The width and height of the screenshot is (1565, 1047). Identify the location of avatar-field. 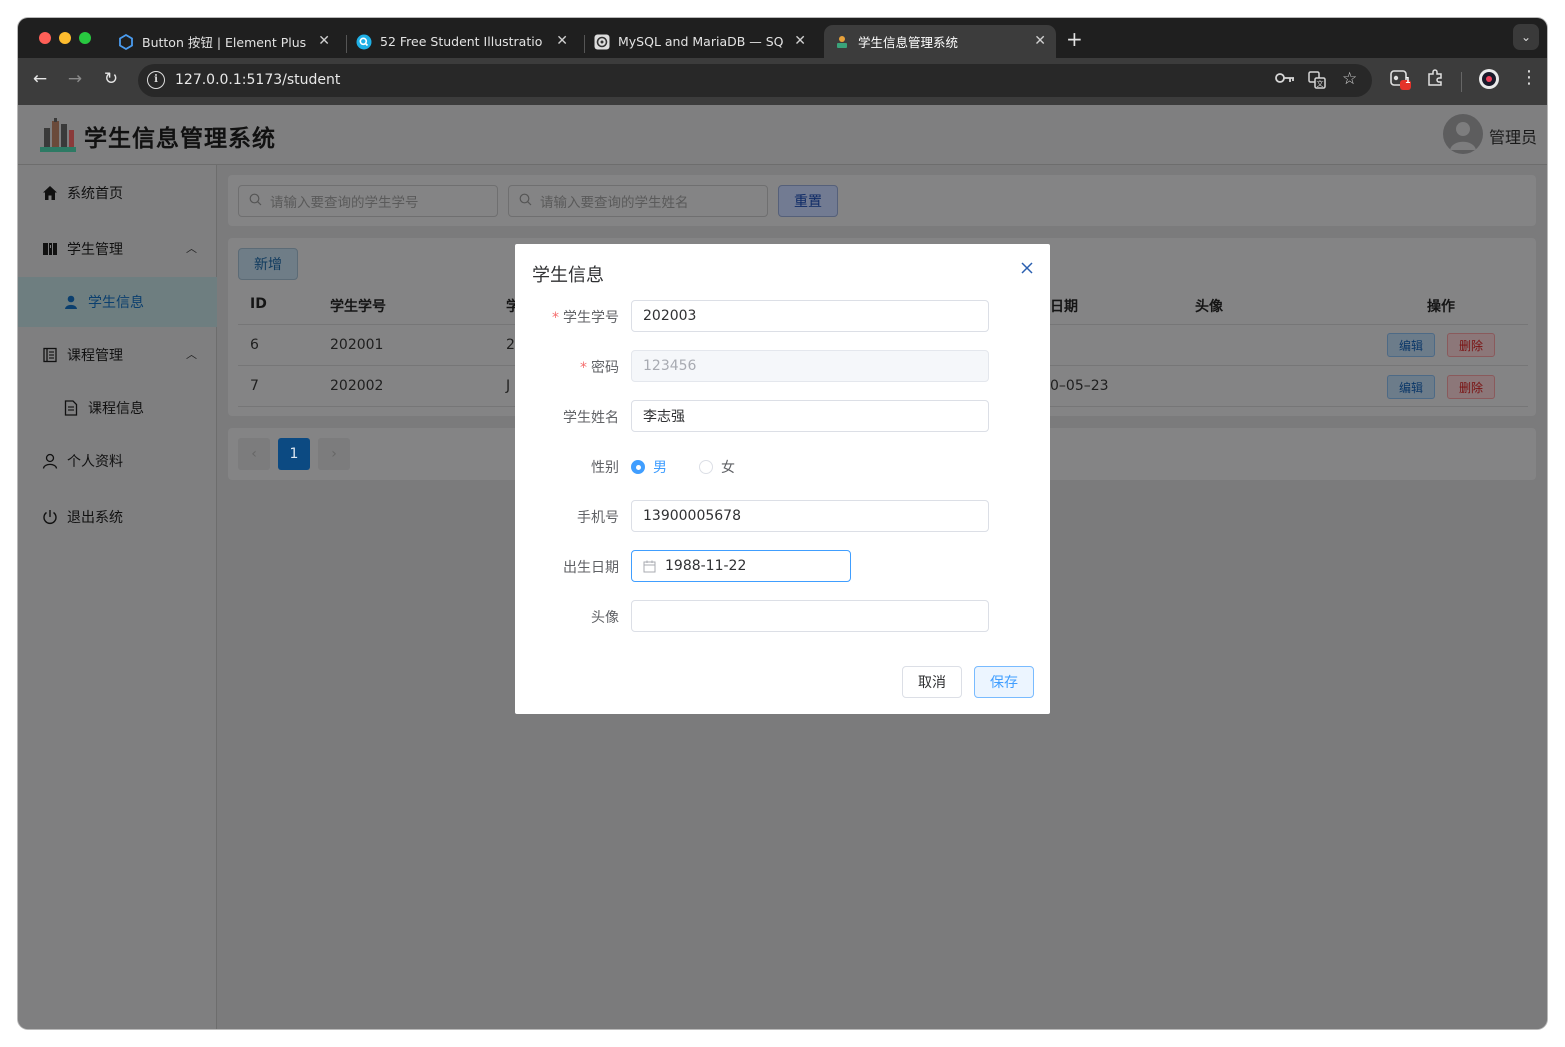
(810, 616).